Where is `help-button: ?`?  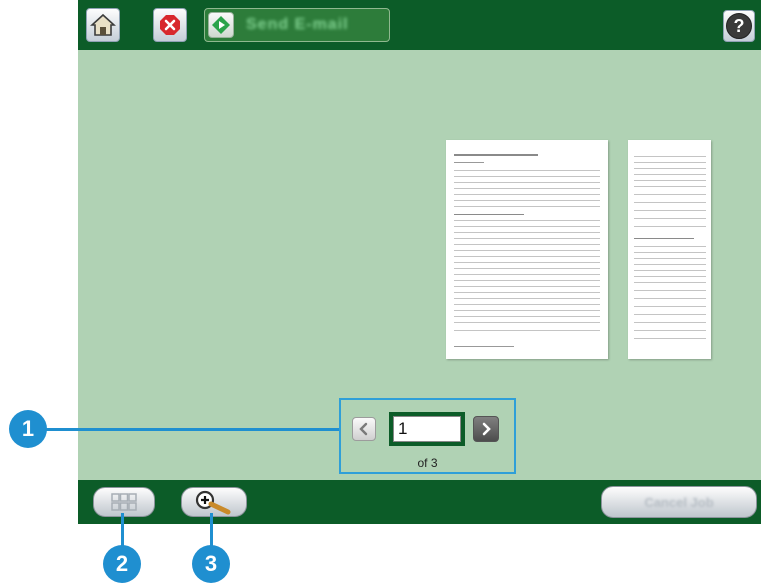
help-button: ? is located at coordinates (739, 26).